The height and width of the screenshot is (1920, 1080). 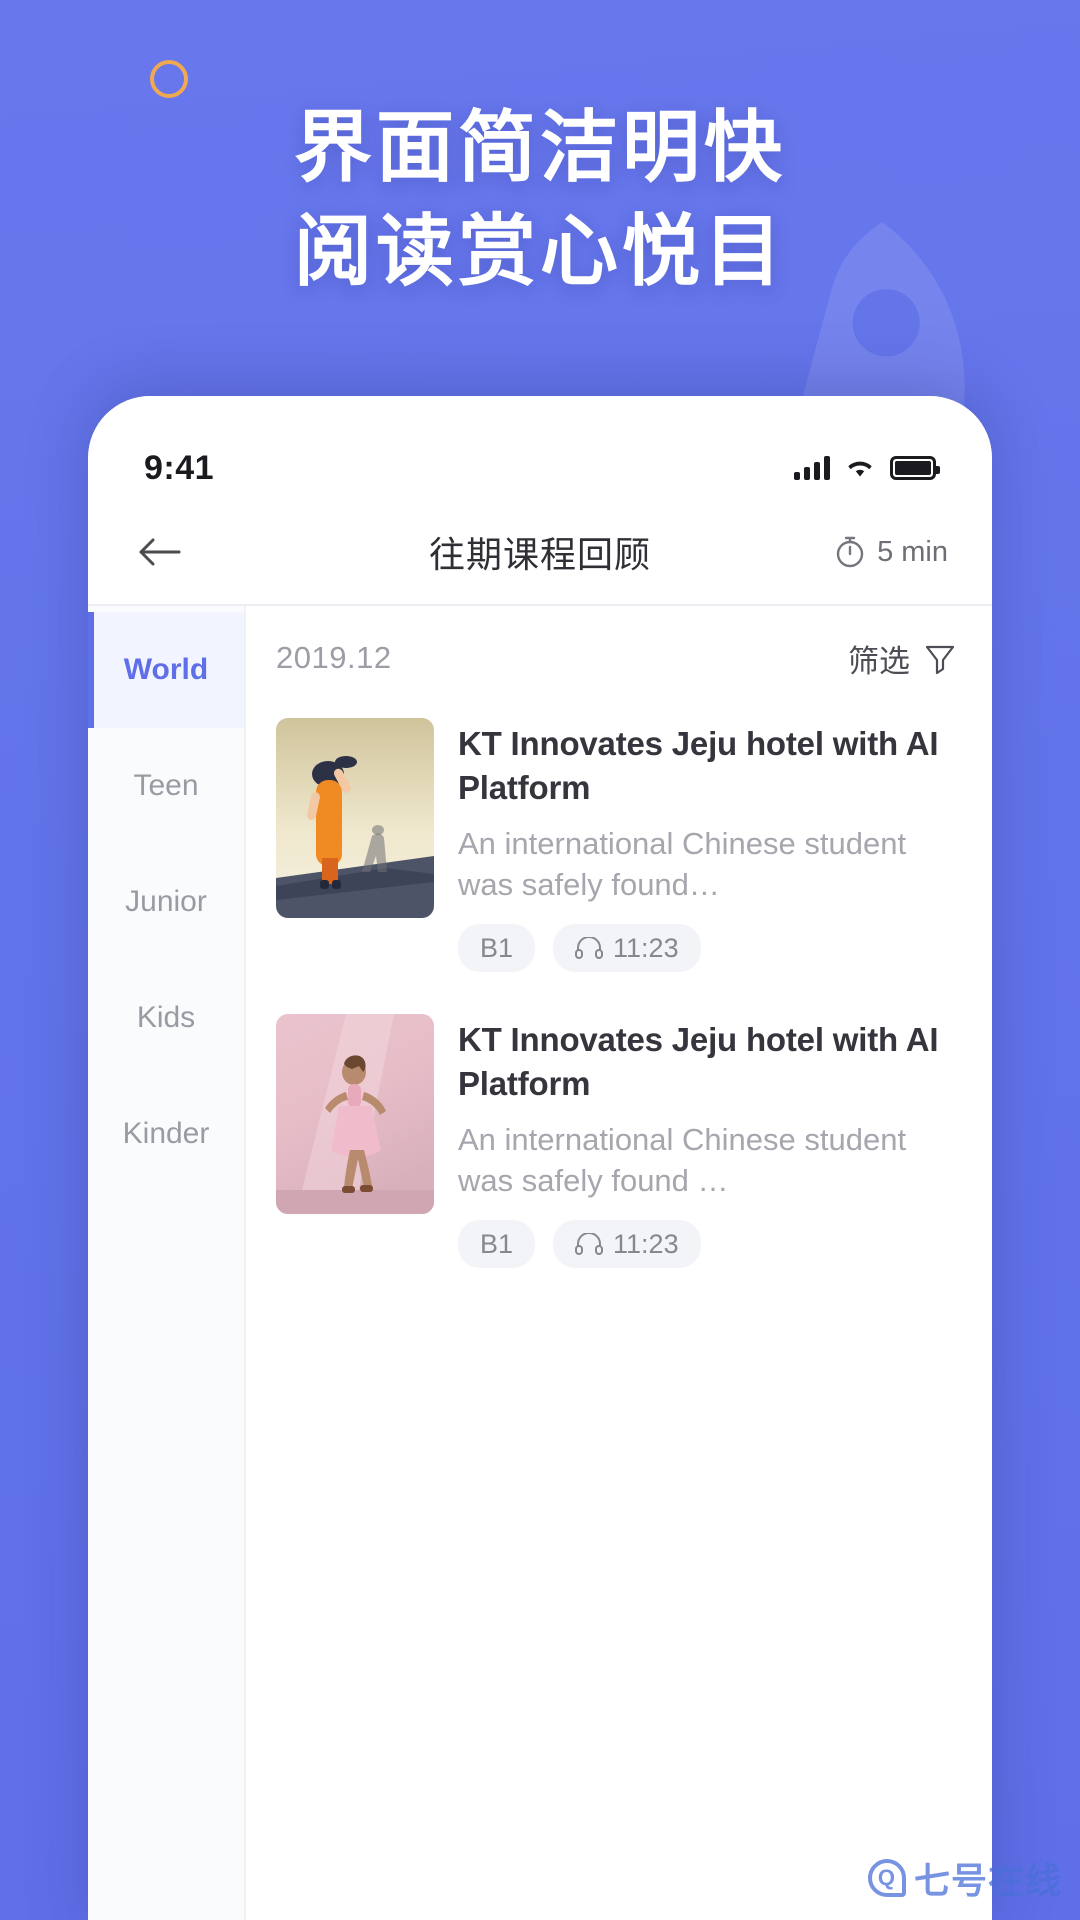 I want to click on filter-button: 筛选, so click(x=903, y=658).